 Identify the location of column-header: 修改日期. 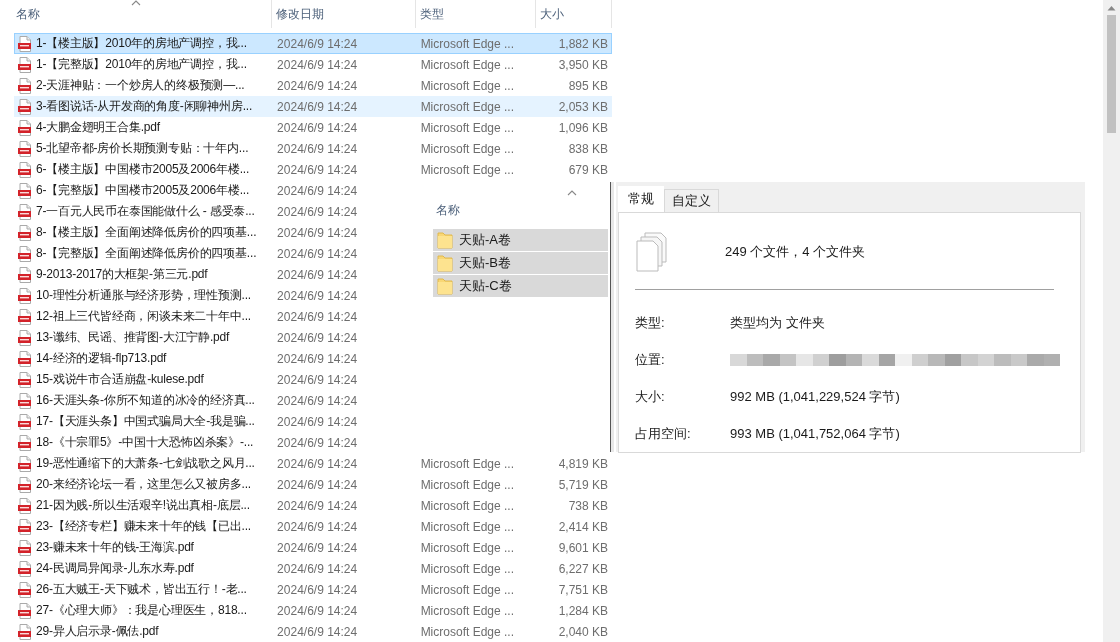
(344, 14).